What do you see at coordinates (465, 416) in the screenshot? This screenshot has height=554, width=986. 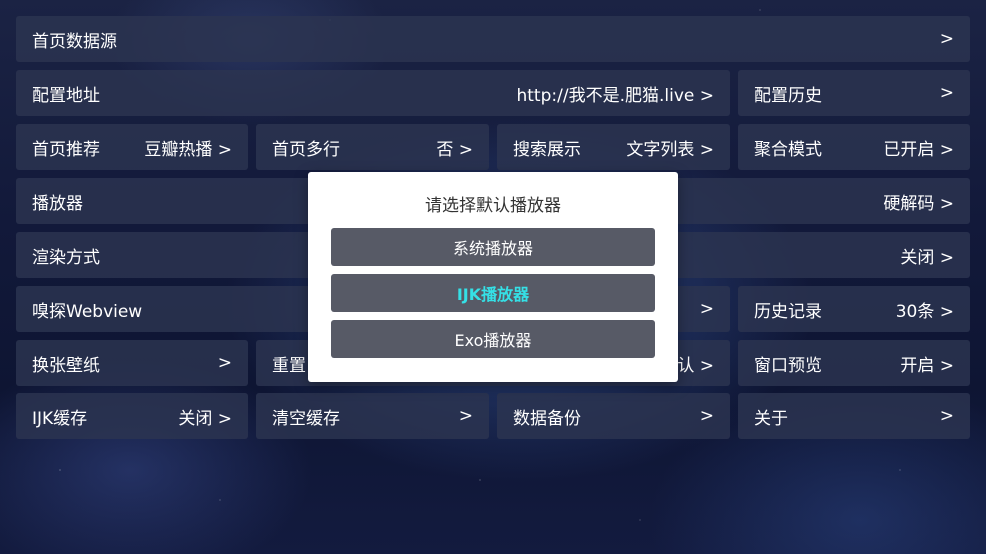 I see `clear-cache-value: >` at bounding box center [465, 416].